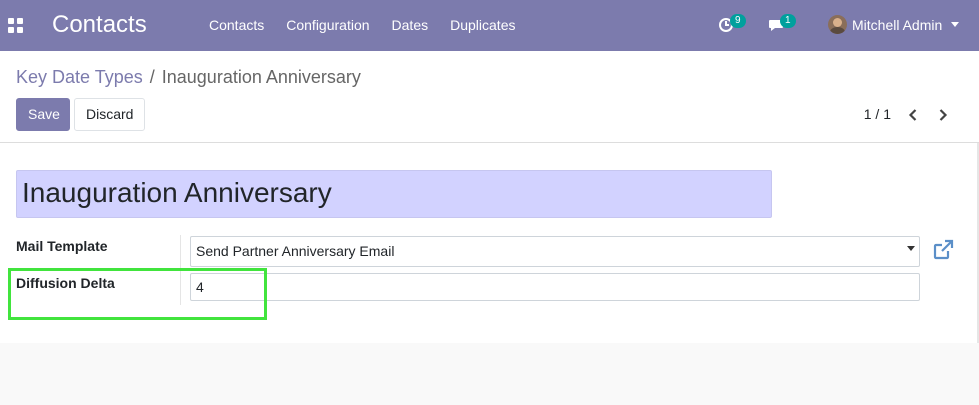 The image size is (979, 405). I want to click on app-title: Contacts, so click(99, 25).